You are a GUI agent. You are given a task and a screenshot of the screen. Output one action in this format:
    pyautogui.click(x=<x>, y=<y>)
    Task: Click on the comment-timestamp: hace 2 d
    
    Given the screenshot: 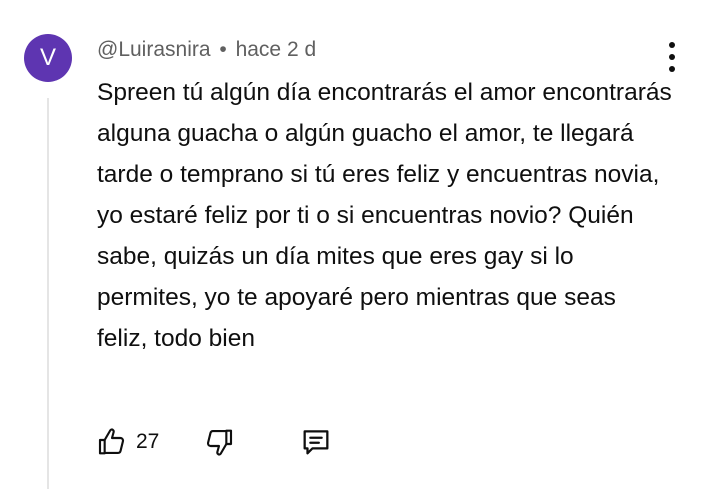 What is the action you would take?
    pyautogui.click(x=276, y=49)
    